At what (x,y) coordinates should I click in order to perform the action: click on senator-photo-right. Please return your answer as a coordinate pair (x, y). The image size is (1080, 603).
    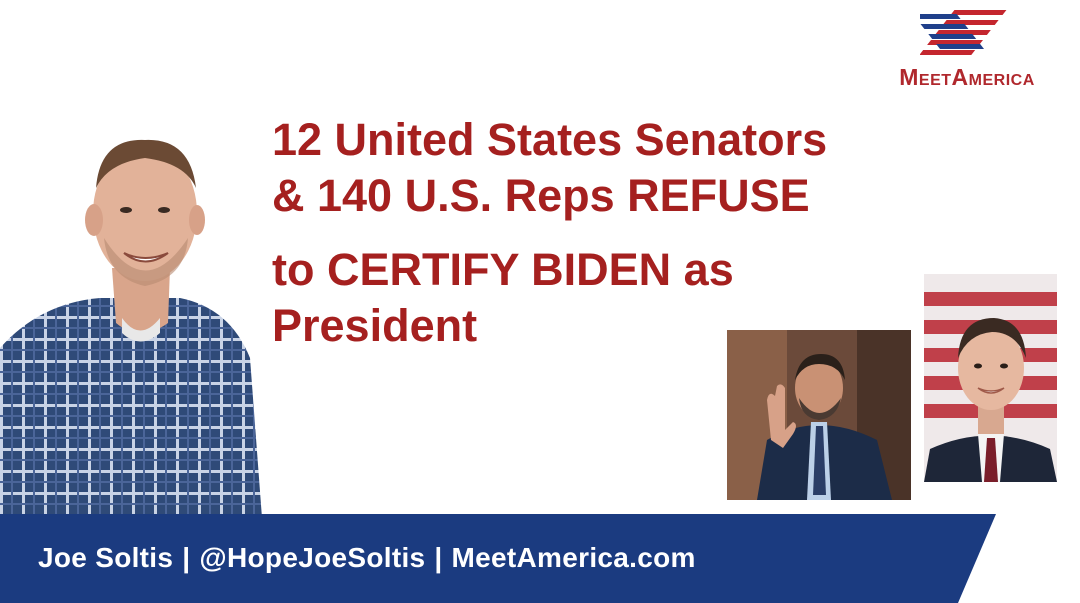
    Looking at the image, I should click on (990, 378).